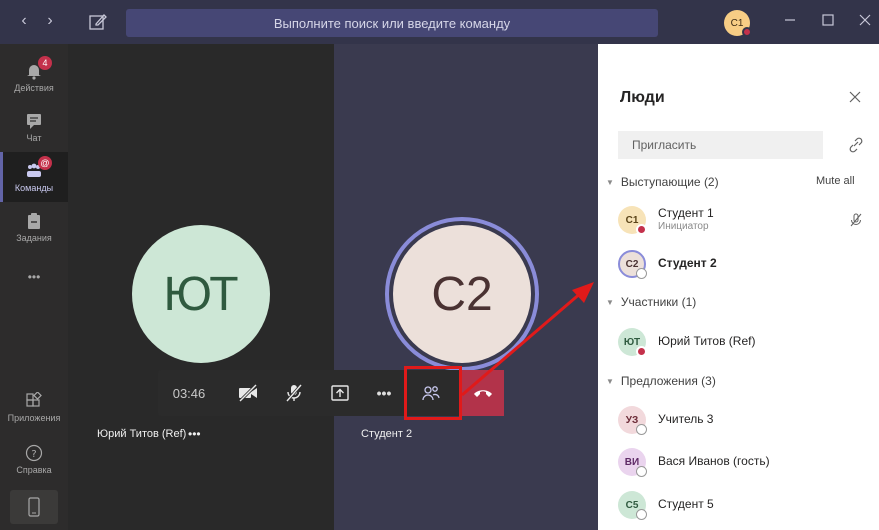 The image size is (879, 530). What do you see at coordinates (201, 294) in the screenshot?
I see `participant-avatar-yt: ЮТ` at bounding box center [201, 294].